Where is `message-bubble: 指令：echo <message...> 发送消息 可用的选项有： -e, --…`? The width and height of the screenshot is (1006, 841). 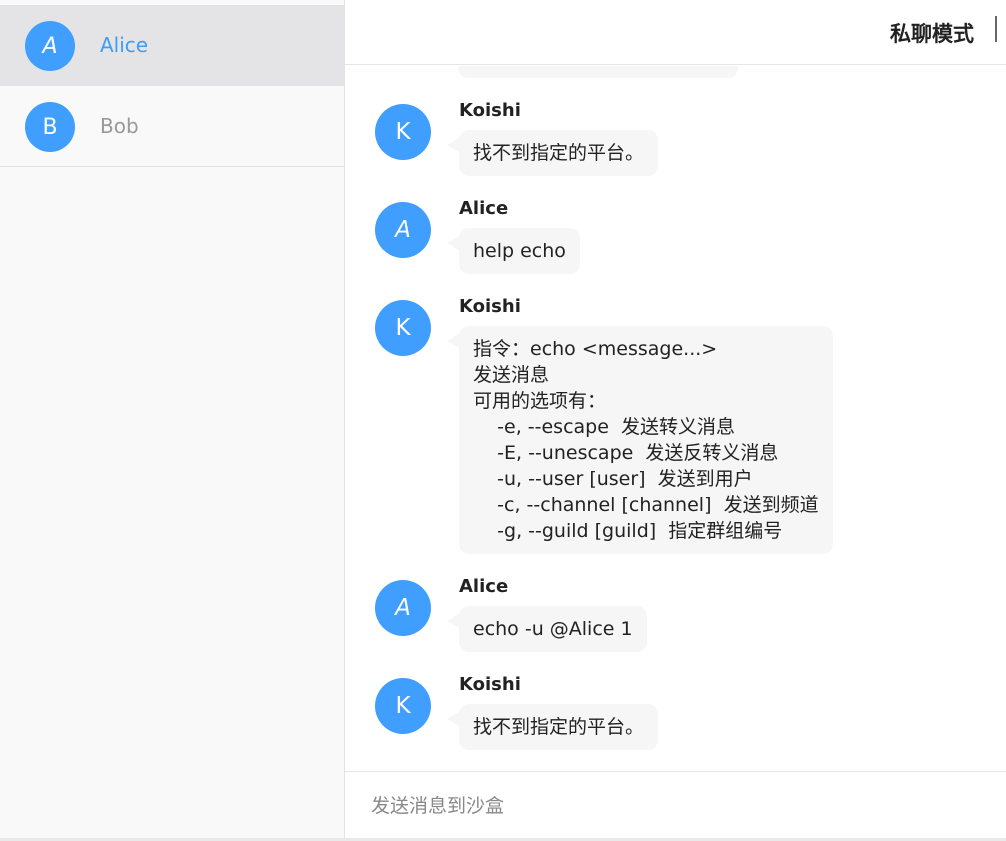 message-bubble: 指令：echo <message...> 发送消息 可用的选项有： -e, --… is located at coordinates (640, 440).